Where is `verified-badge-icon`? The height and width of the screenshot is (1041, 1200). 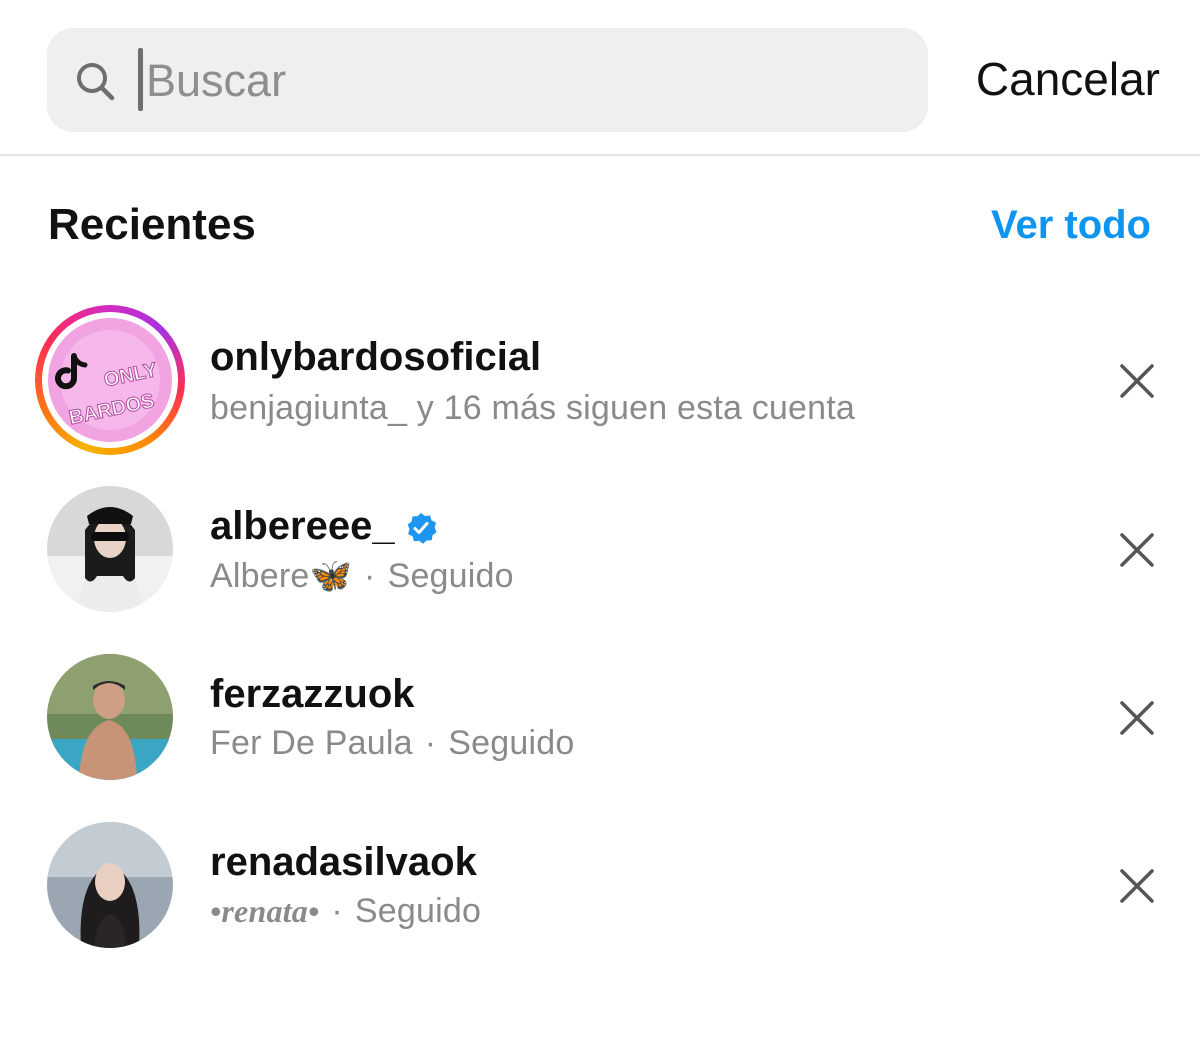 verified-badge-icon is located at coordinates (422, 528).